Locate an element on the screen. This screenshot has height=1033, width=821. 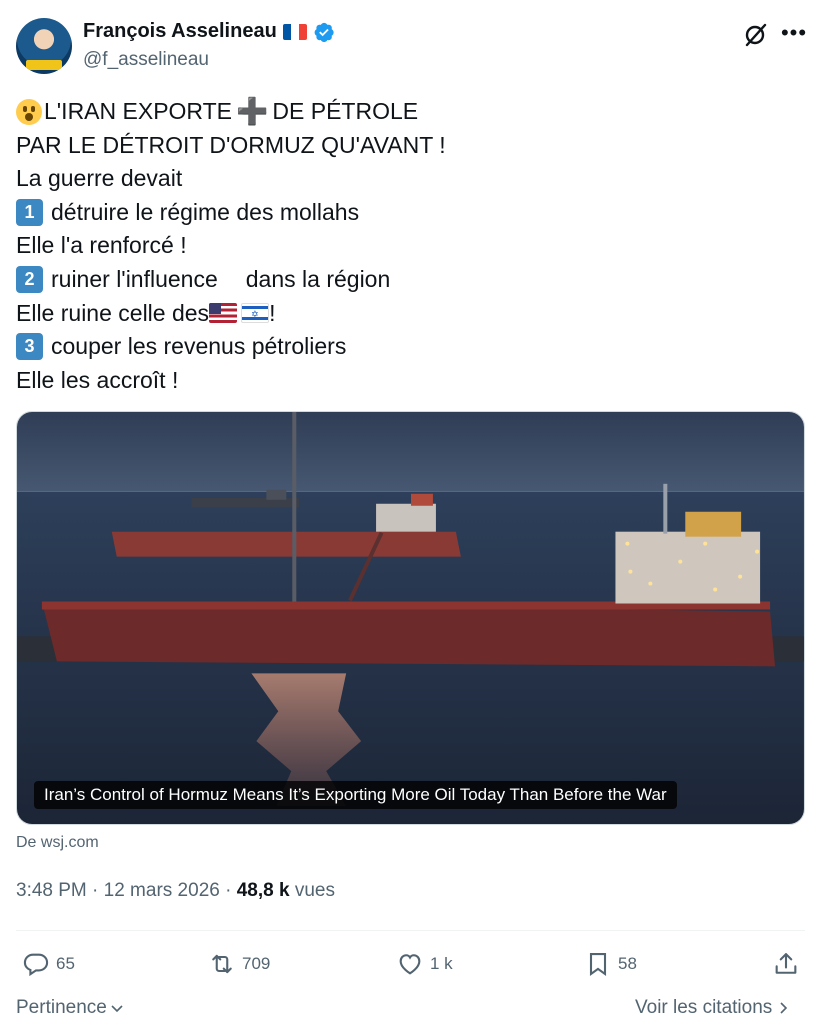
view-quotes-label: Voir les citations is located at coordinates (704, 1007).